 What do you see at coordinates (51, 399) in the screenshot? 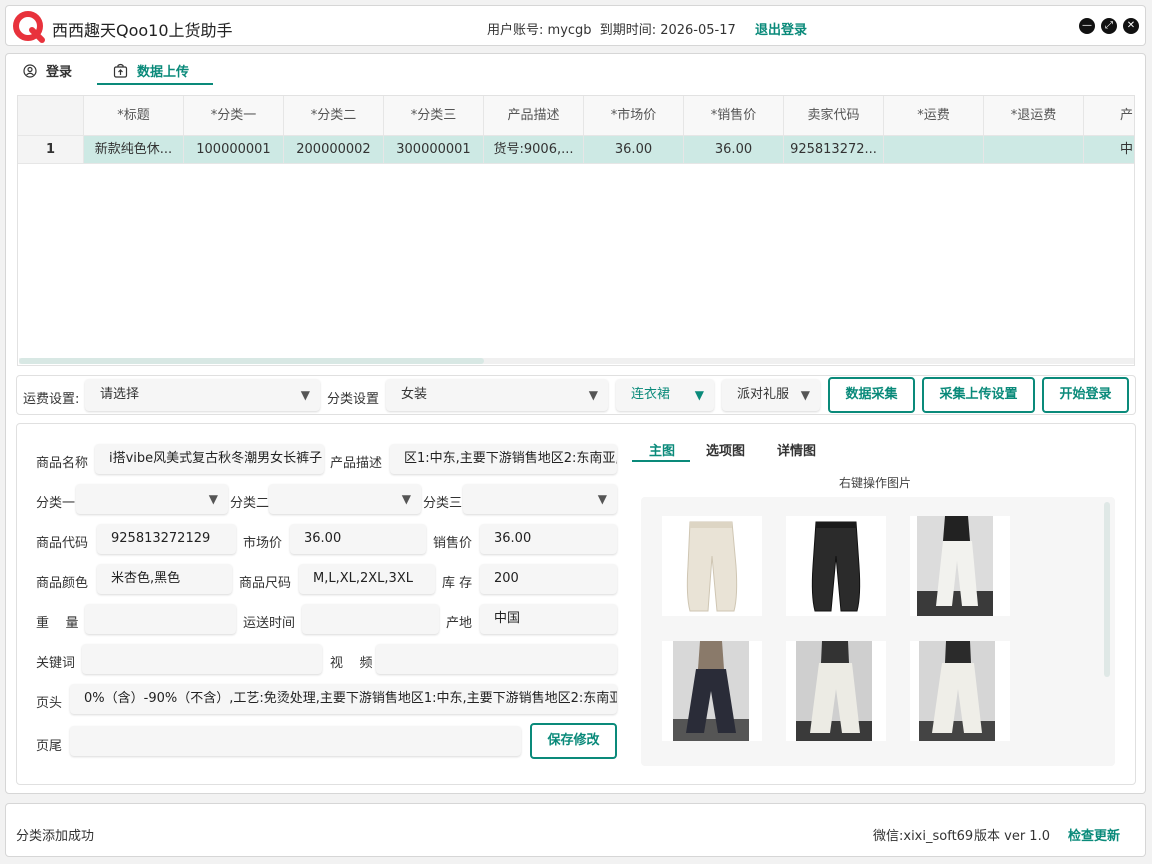
I see `shipping-label: 运费设置:` at bounding box center [51, 399].